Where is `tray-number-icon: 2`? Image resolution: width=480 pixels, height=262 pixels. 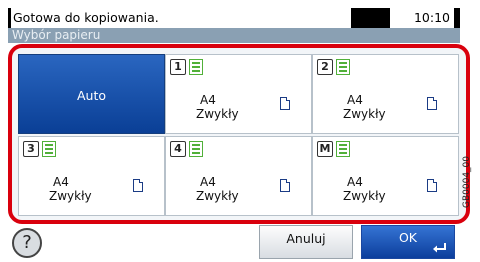
tray-number-icon: 2 is located at coordinates (325, 67).